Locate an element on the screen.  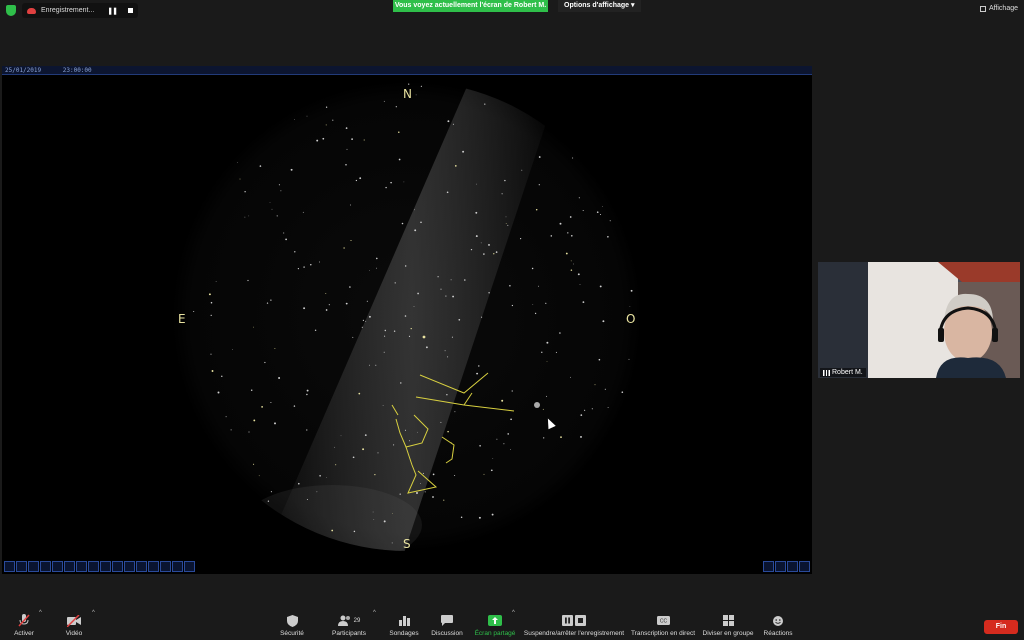
view-options-button: Options d'affichage ▾ is located at coordinates (599, 6).